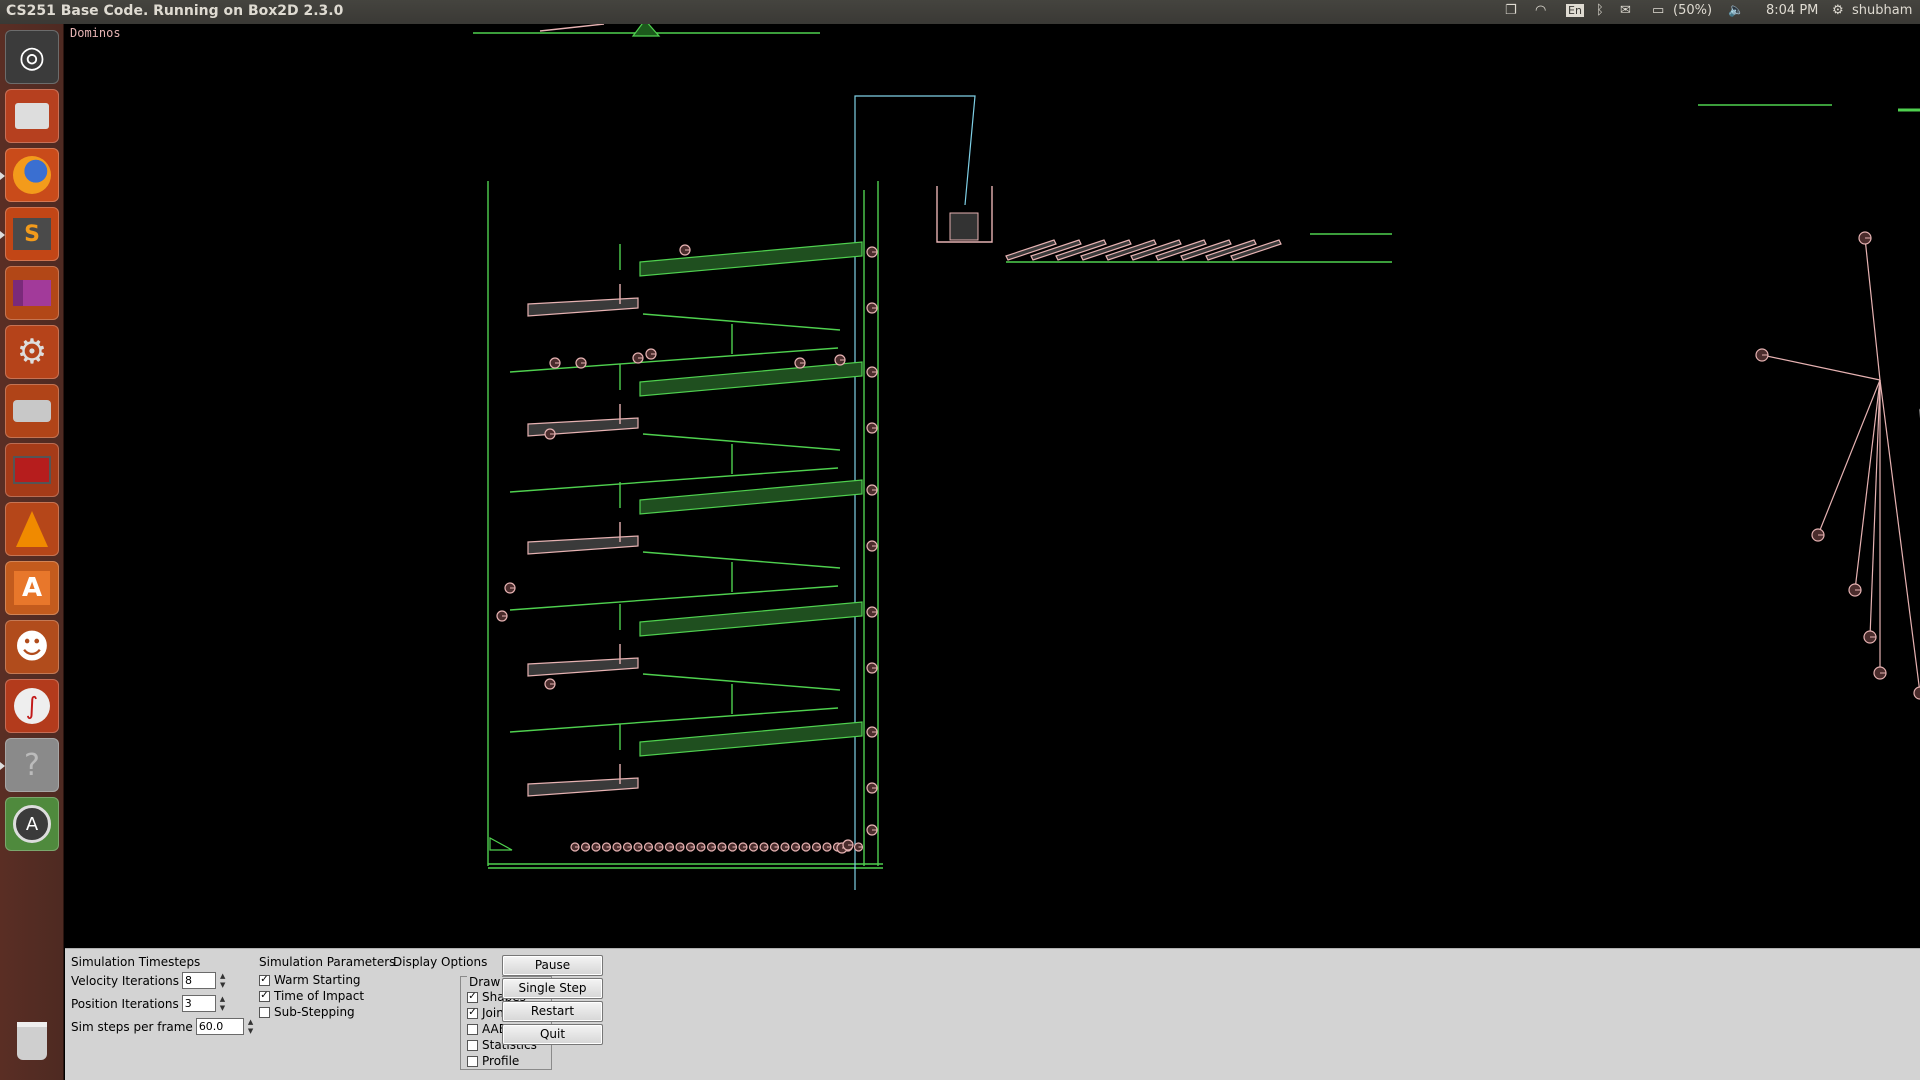  Describe the element at coordinates (32, 706) in the screenshot. I see `document-viewer-icon: ∫` at that location.